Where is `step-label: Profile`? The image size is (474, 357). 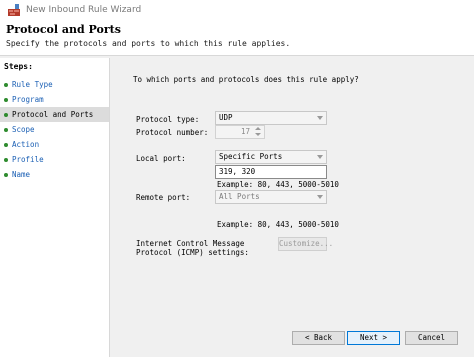
step-label: Profile is located at coordinates (28, 159).